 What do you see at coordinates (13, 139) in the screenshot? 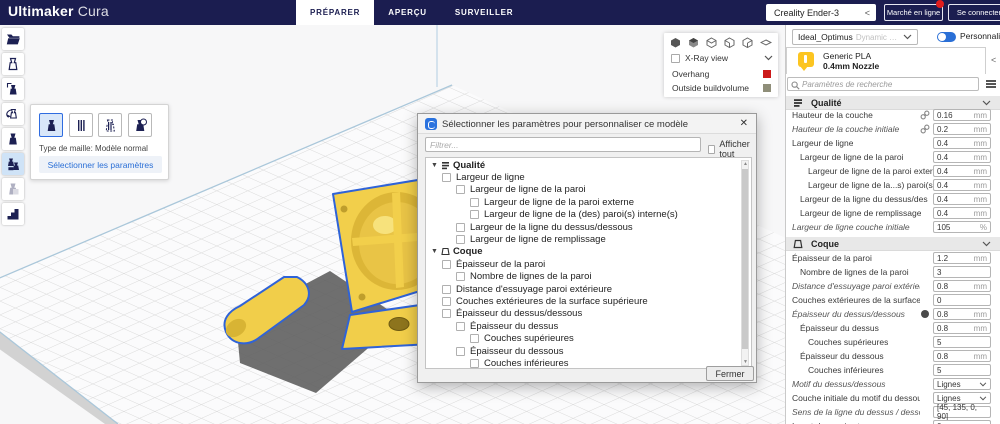
I see `mirror-tool-button` at bounding box center [13, 139].